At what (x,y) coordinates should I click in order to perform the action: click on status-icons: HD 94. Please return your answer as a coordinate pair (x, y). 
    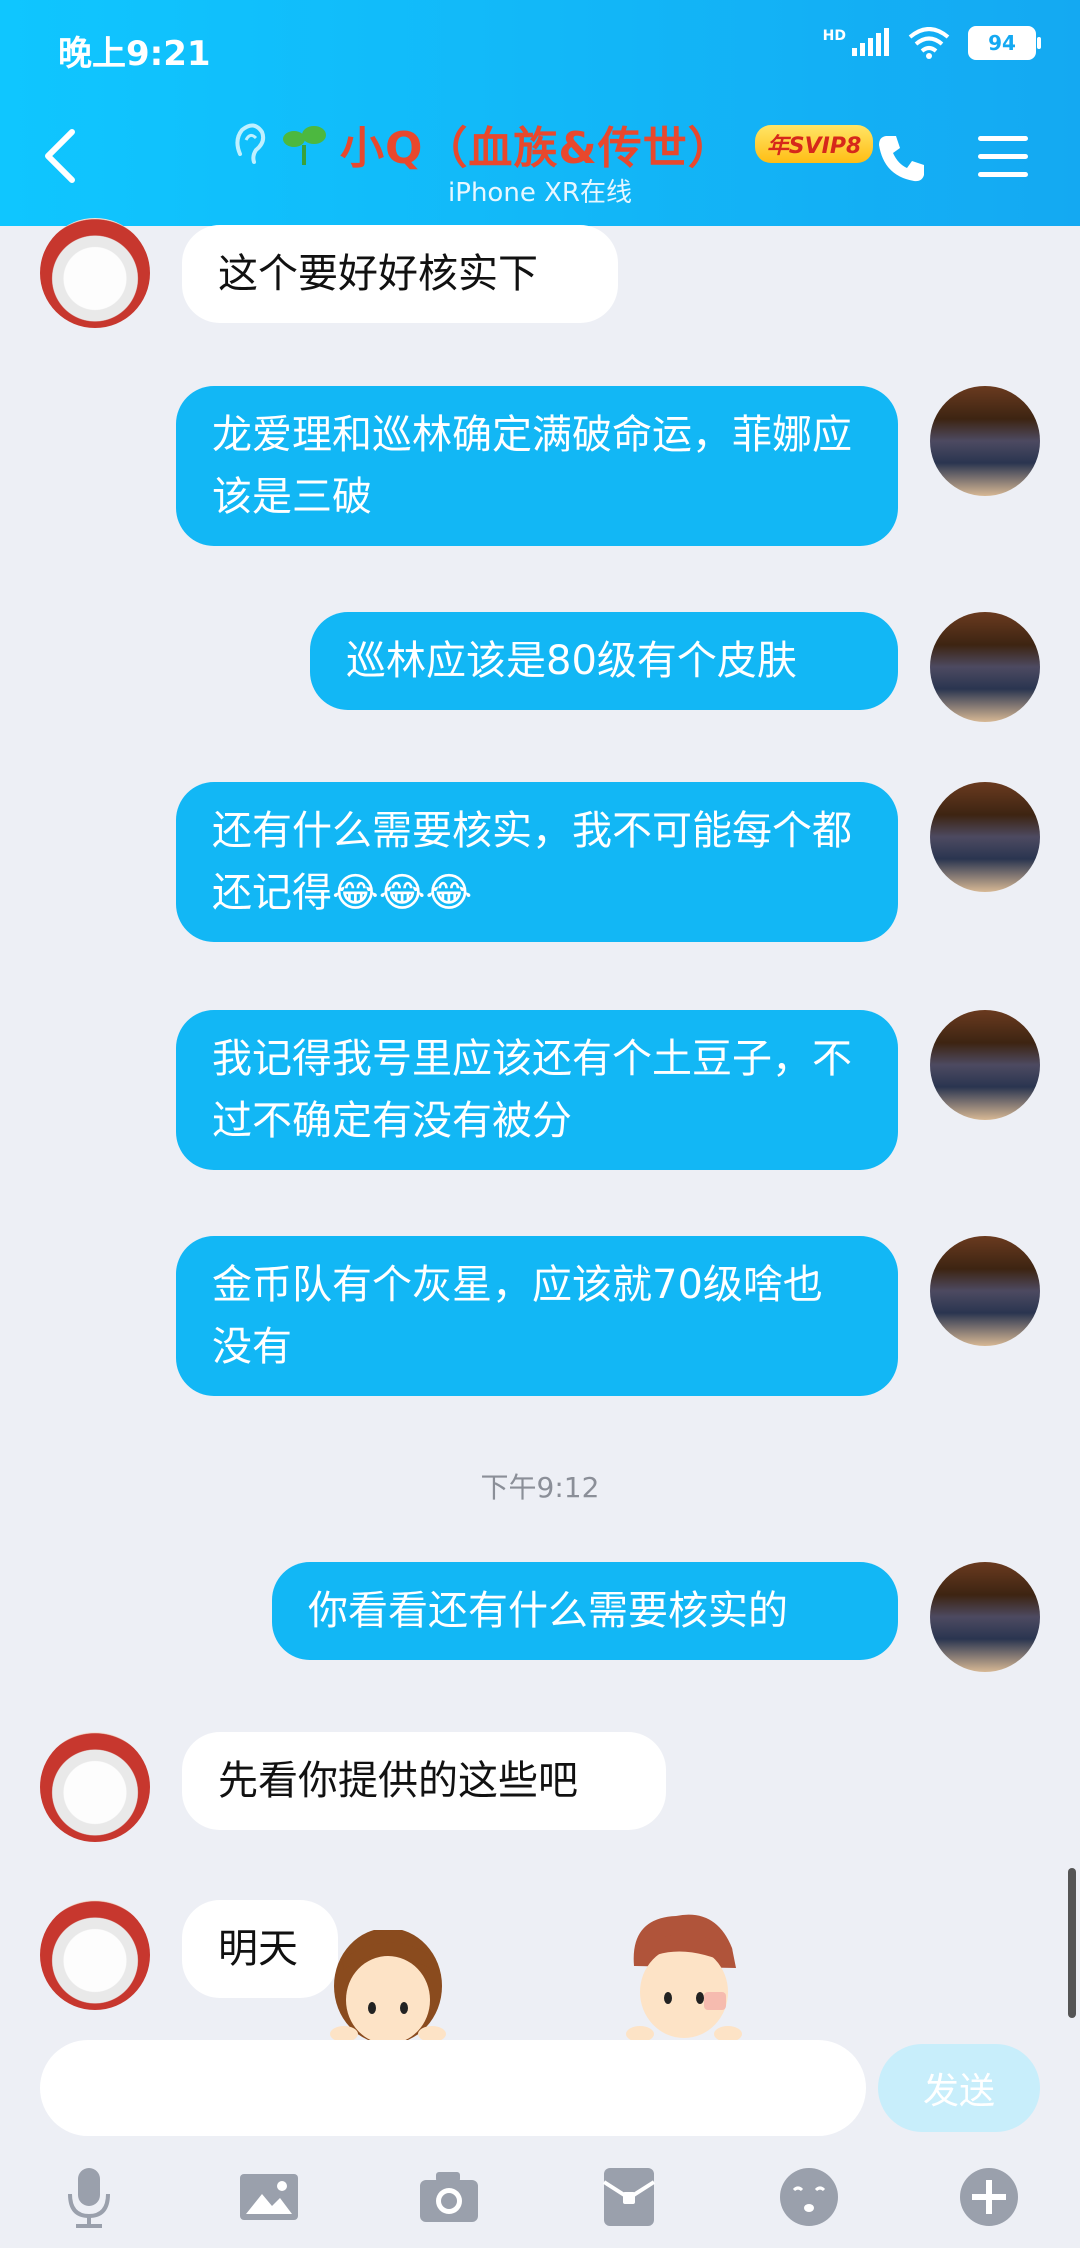
    Looking at the image, I should click on (931, 43).